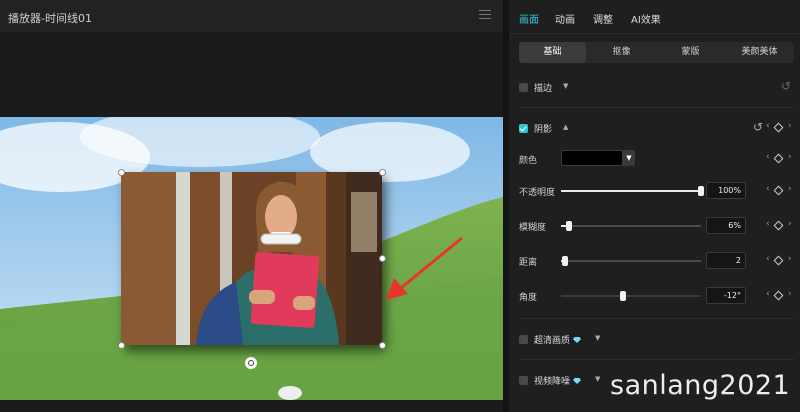 The width and height of the screenshot is (800, 412). What do you see at coordinates (631, 261) in the screenshot?
I see `distance-slider` at bounding box center [631, 261].